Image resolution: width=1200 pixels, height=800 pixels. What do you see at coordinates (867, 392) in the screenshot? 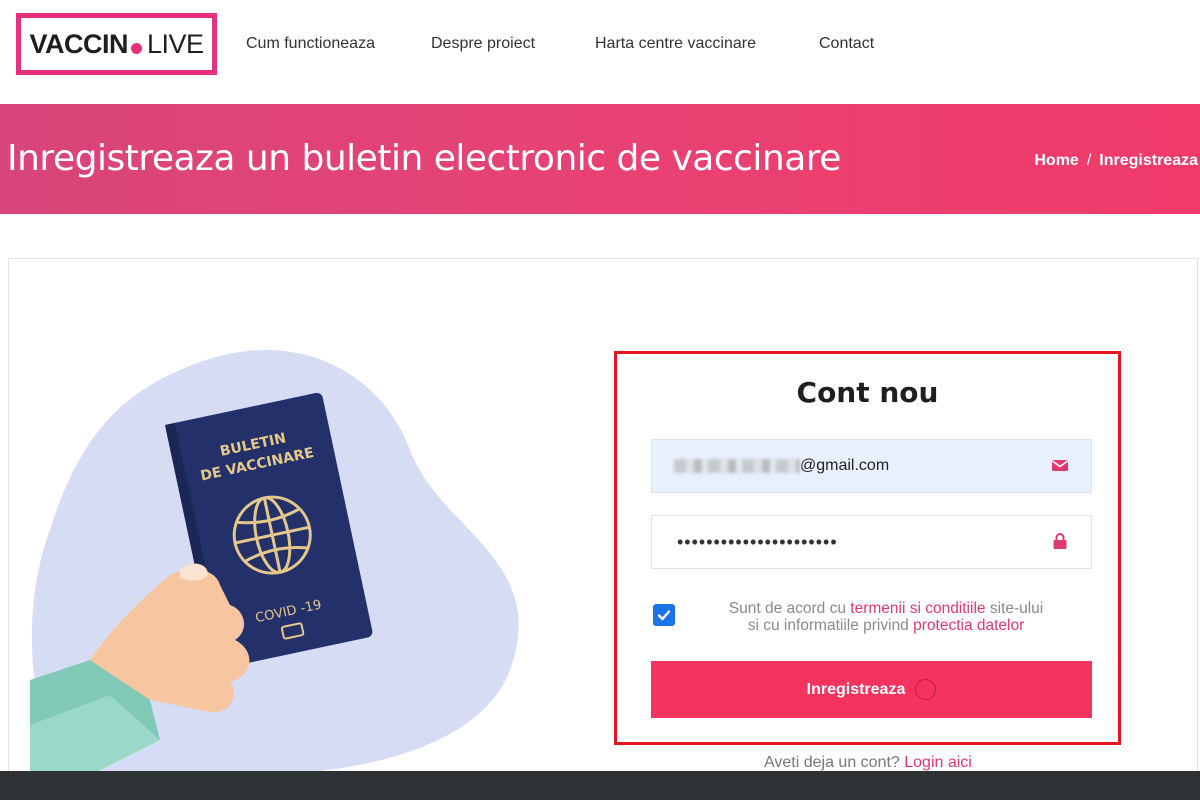
I see `form-title: Cont nou` at bounding box center [867, 392].